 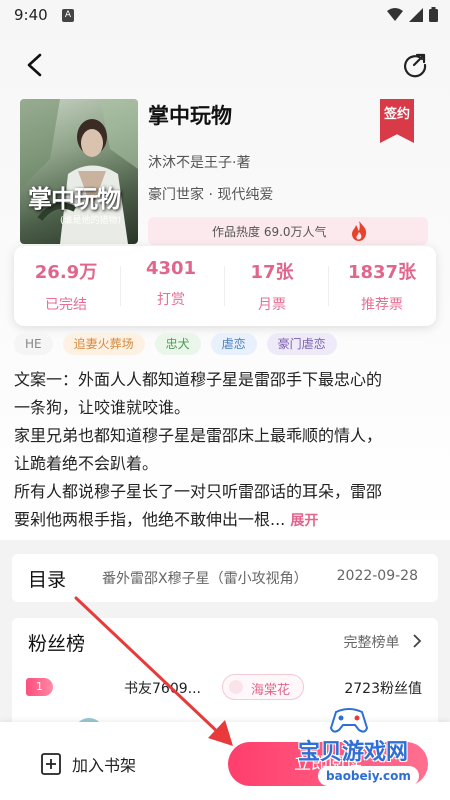 I want to click on signal-icon, so click(x=416, y=14).